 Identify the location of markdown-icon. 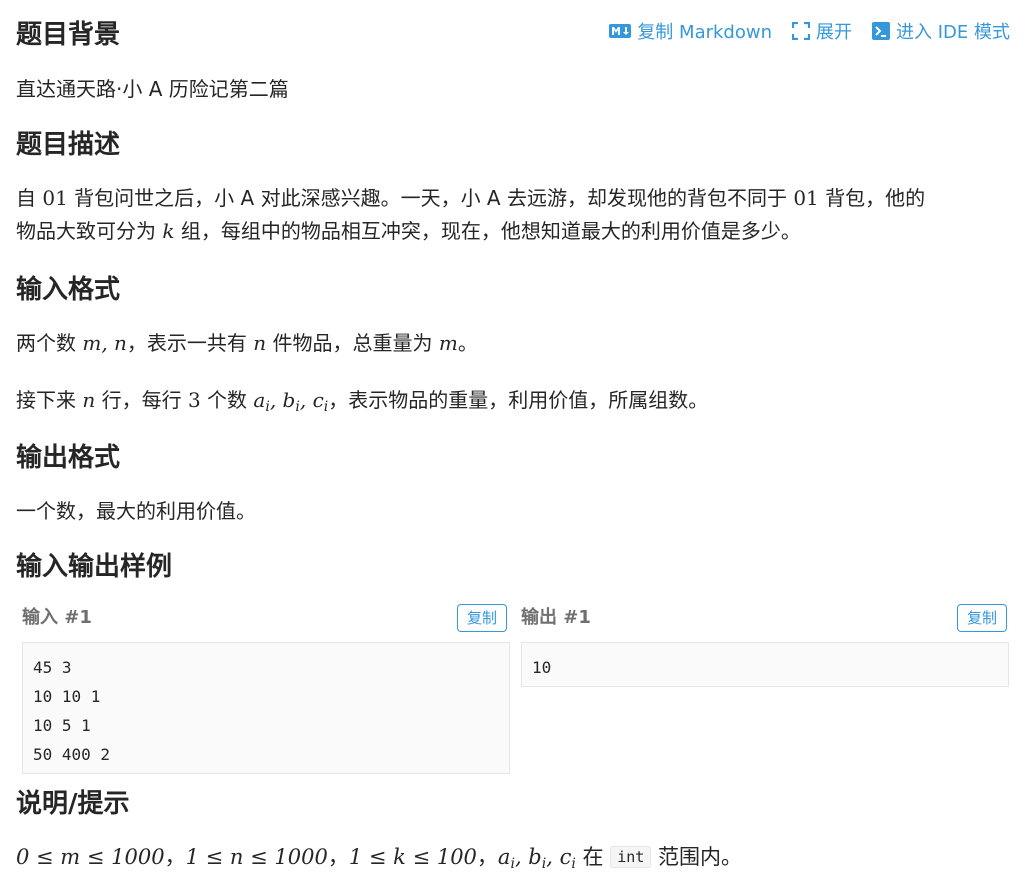
(620, 31).